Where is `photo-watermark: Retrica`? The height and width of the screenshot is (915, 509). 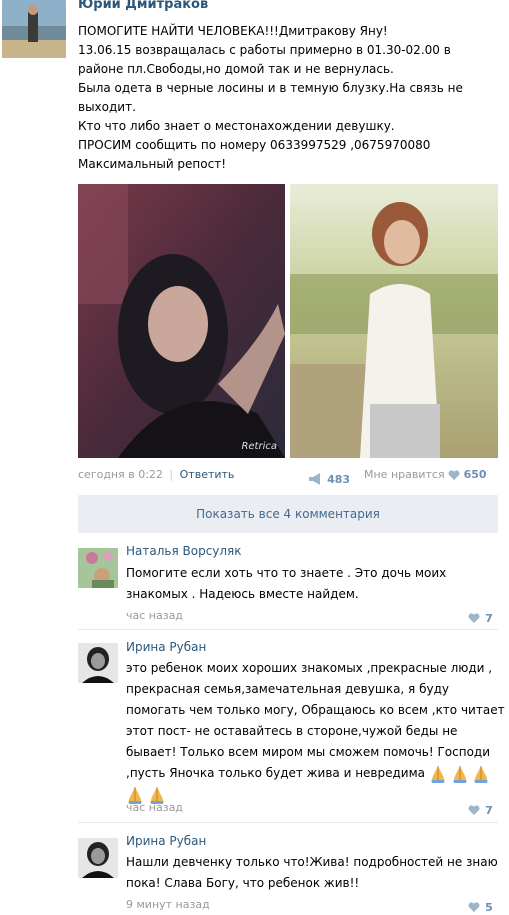 photo-watermark: Retrica is located at coordinates (259, 446).